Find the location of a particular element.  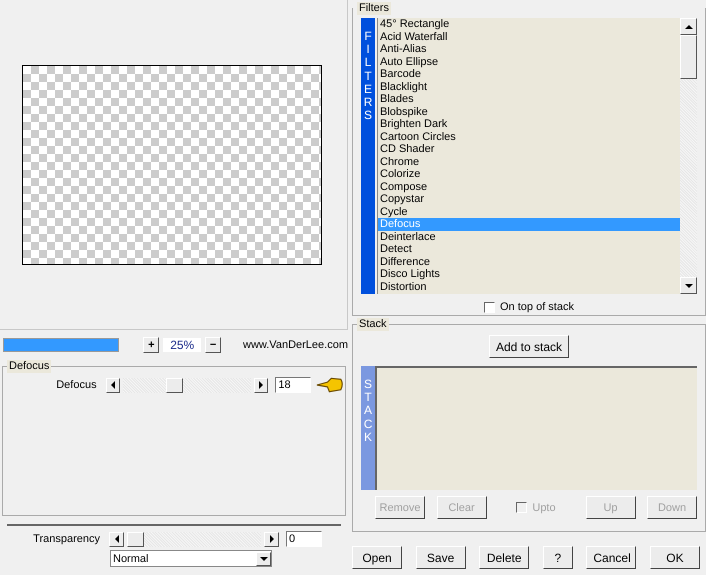

strip-label: STACK is located at coordinates (368, 412).